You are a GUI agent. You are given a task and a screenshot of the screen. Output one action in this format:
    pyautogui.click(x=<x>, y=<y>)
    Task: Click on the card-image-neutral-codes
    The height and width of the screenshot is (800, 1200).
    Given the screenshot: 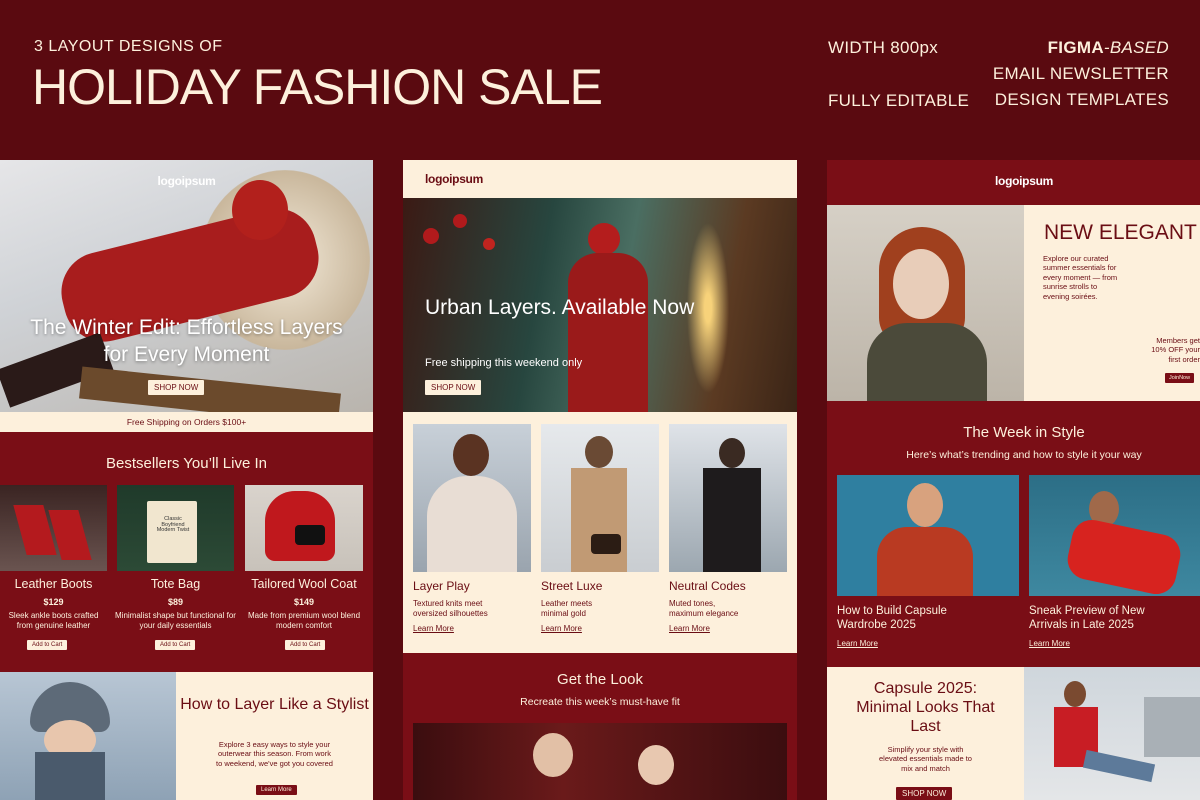 What is the action you would take?
    pyautogui.click(x=728, y=498)
    